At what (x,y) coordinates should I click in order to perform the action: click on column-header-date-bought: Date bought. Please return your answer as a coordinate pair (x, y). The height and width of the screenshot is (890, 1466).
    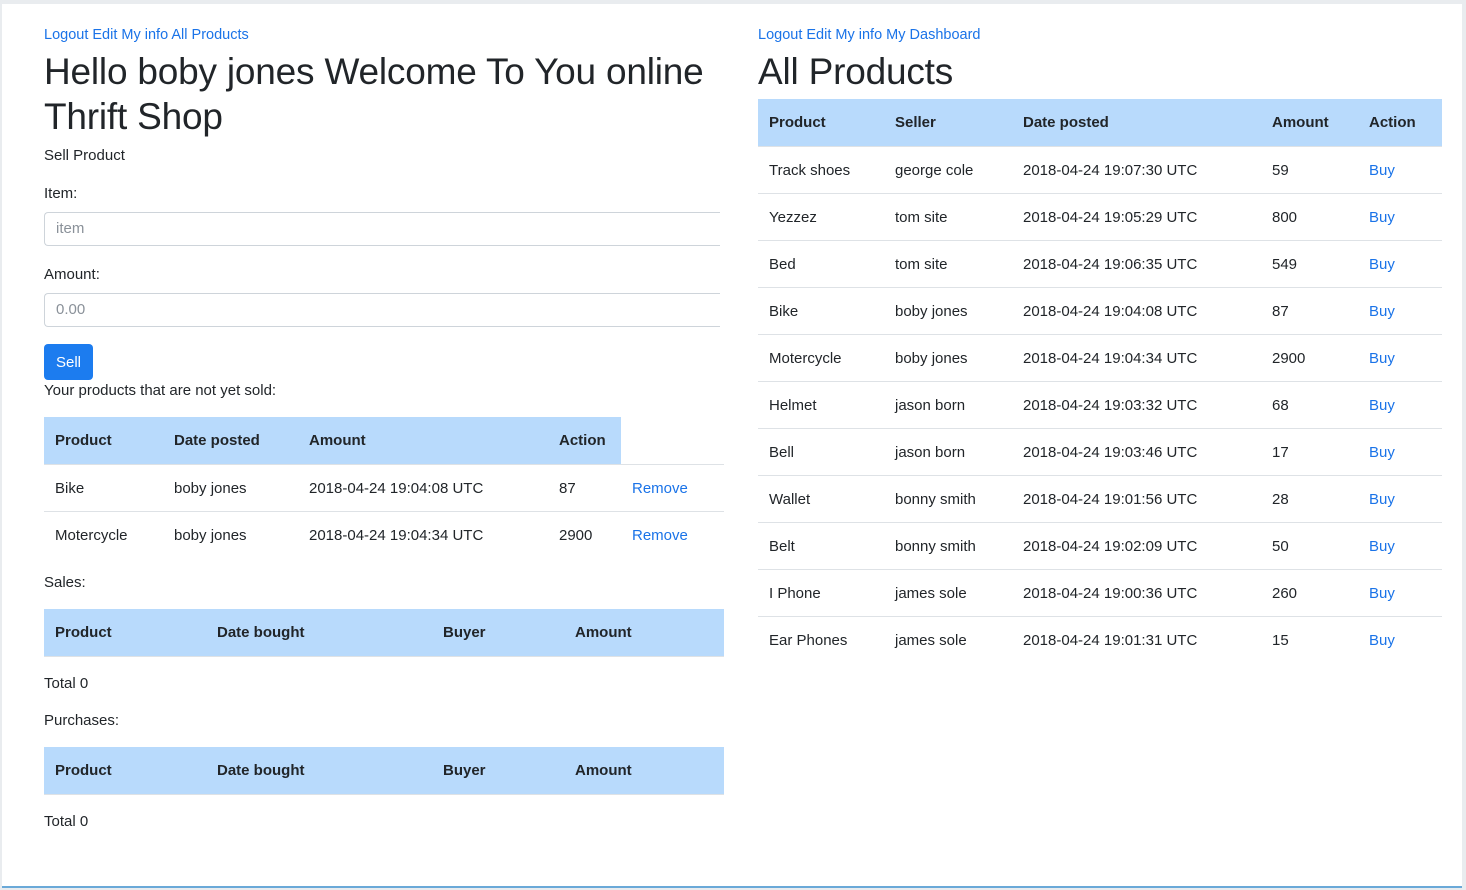
    Looking at the image, I should click on (319, 771).